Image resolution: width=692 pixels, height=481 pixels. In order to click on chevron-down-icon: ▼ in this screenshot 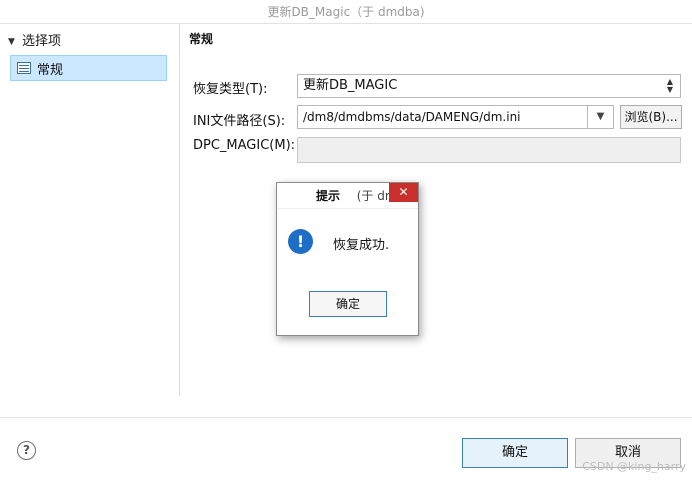, I will do `click(601, 117)`.